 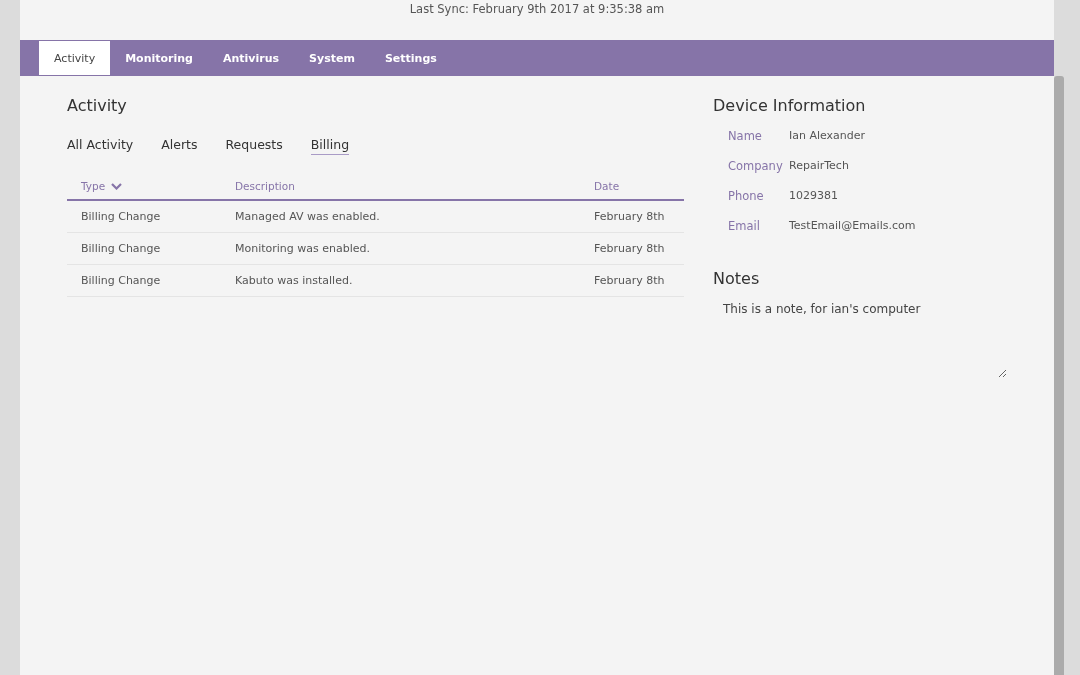 I want to click on field-label: Email, so click(x=744, y=226).